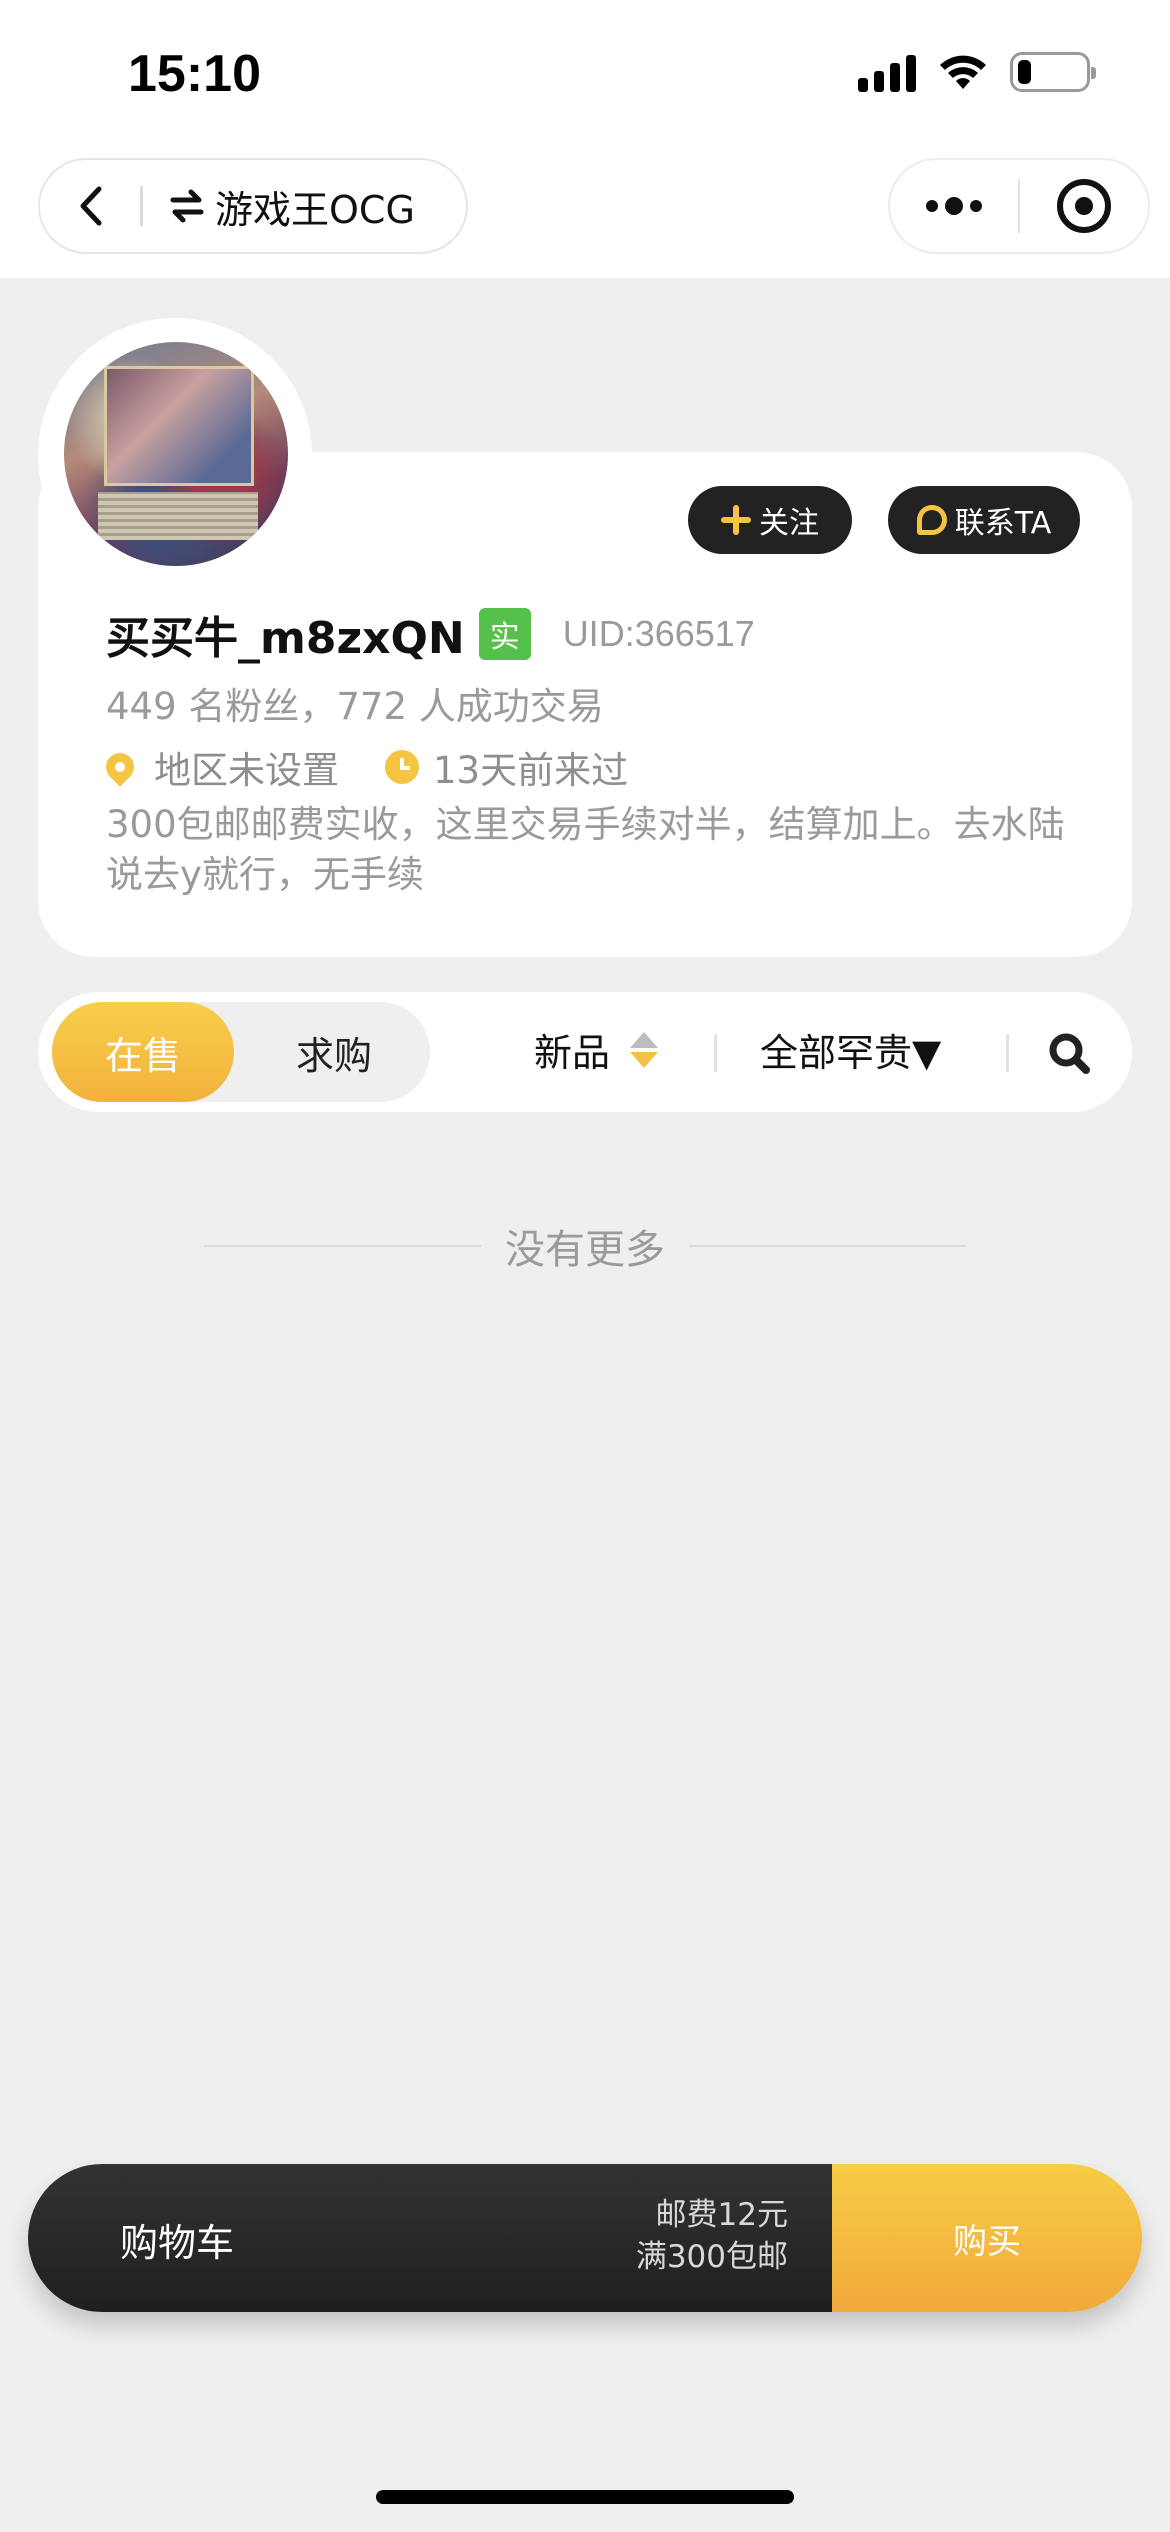 This screenshot has height=2532, width=1170. I want to click on clock-icon, so click(402, 767).